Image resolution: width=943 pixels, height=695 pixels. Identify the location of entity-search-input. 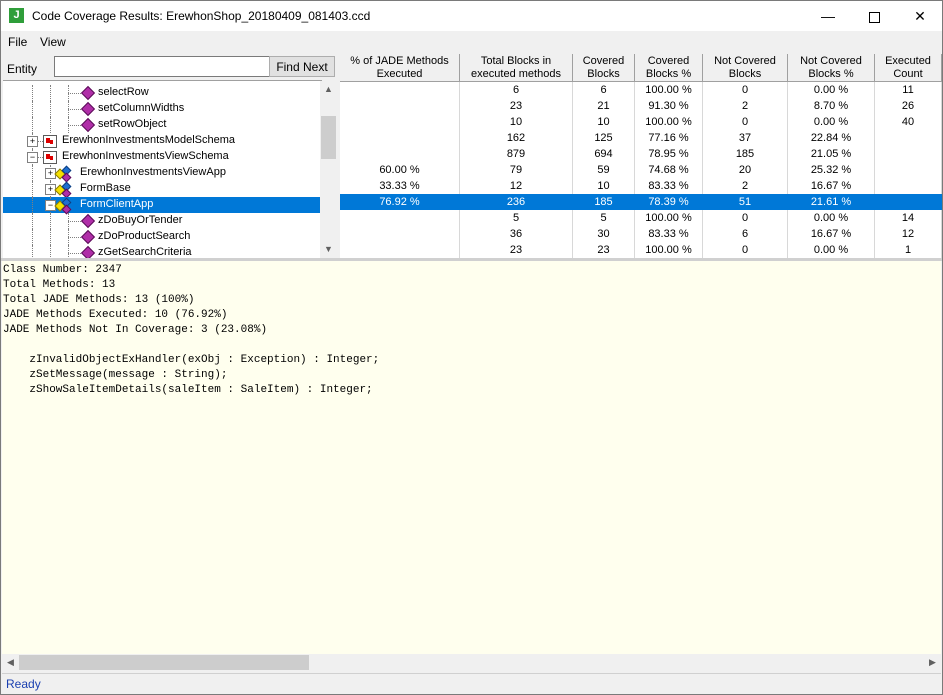
(163, 66).